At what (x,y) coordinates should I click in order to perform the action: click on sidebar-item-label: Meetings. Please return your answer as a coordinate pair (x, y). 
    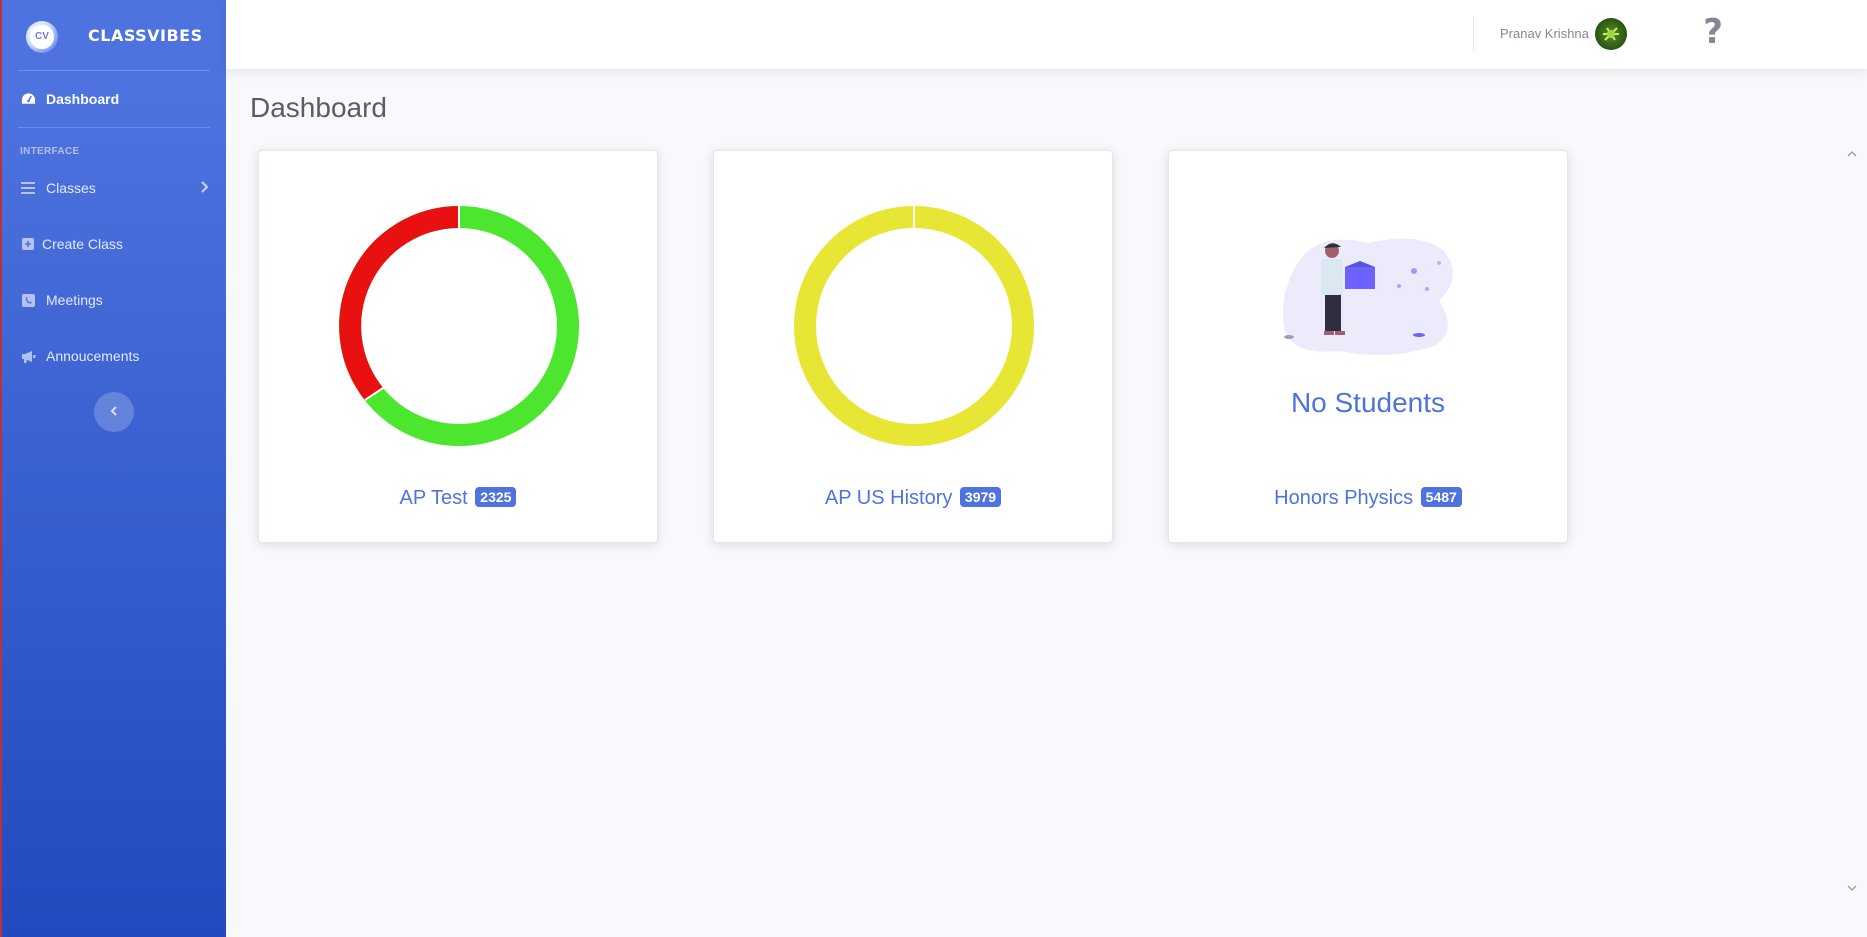
    Looking at the image, I should click on (74, 300).